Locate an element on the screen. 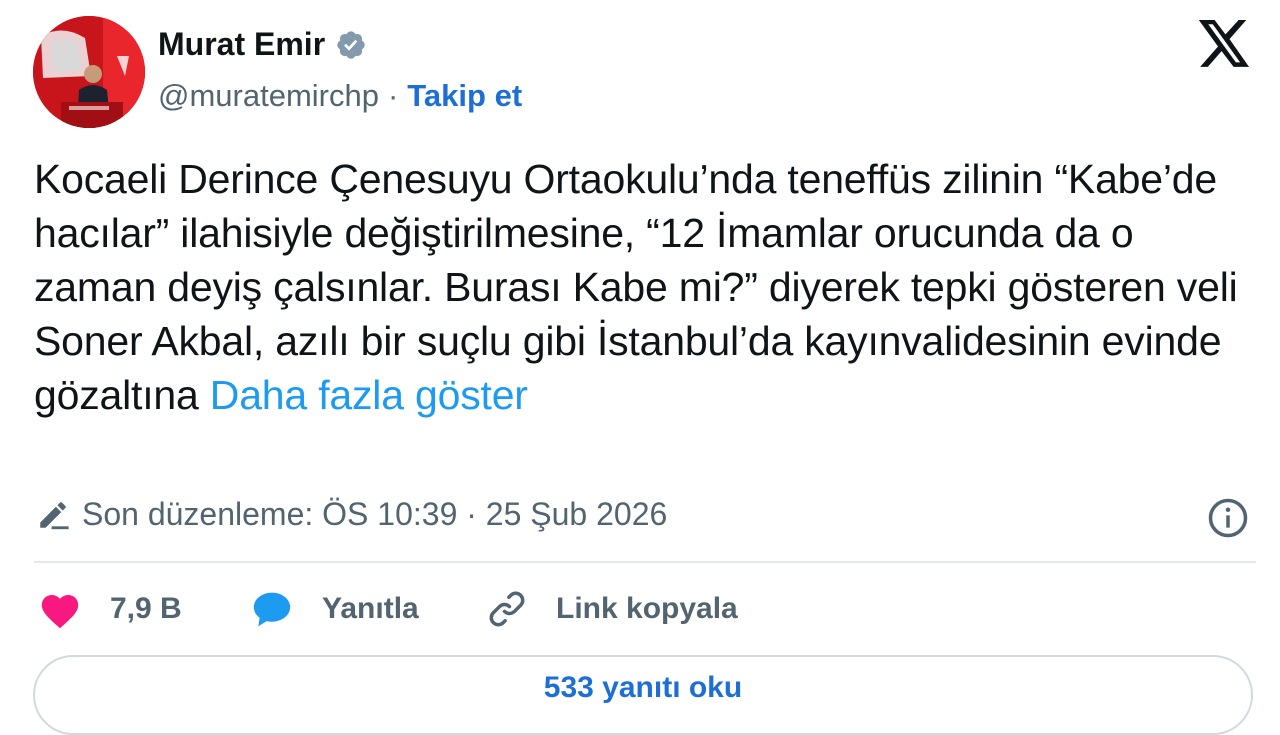 Image resolution: width=1280 pixels, height=735 pixels. author-row: Murat Emir is located at coordinates (262, 44).